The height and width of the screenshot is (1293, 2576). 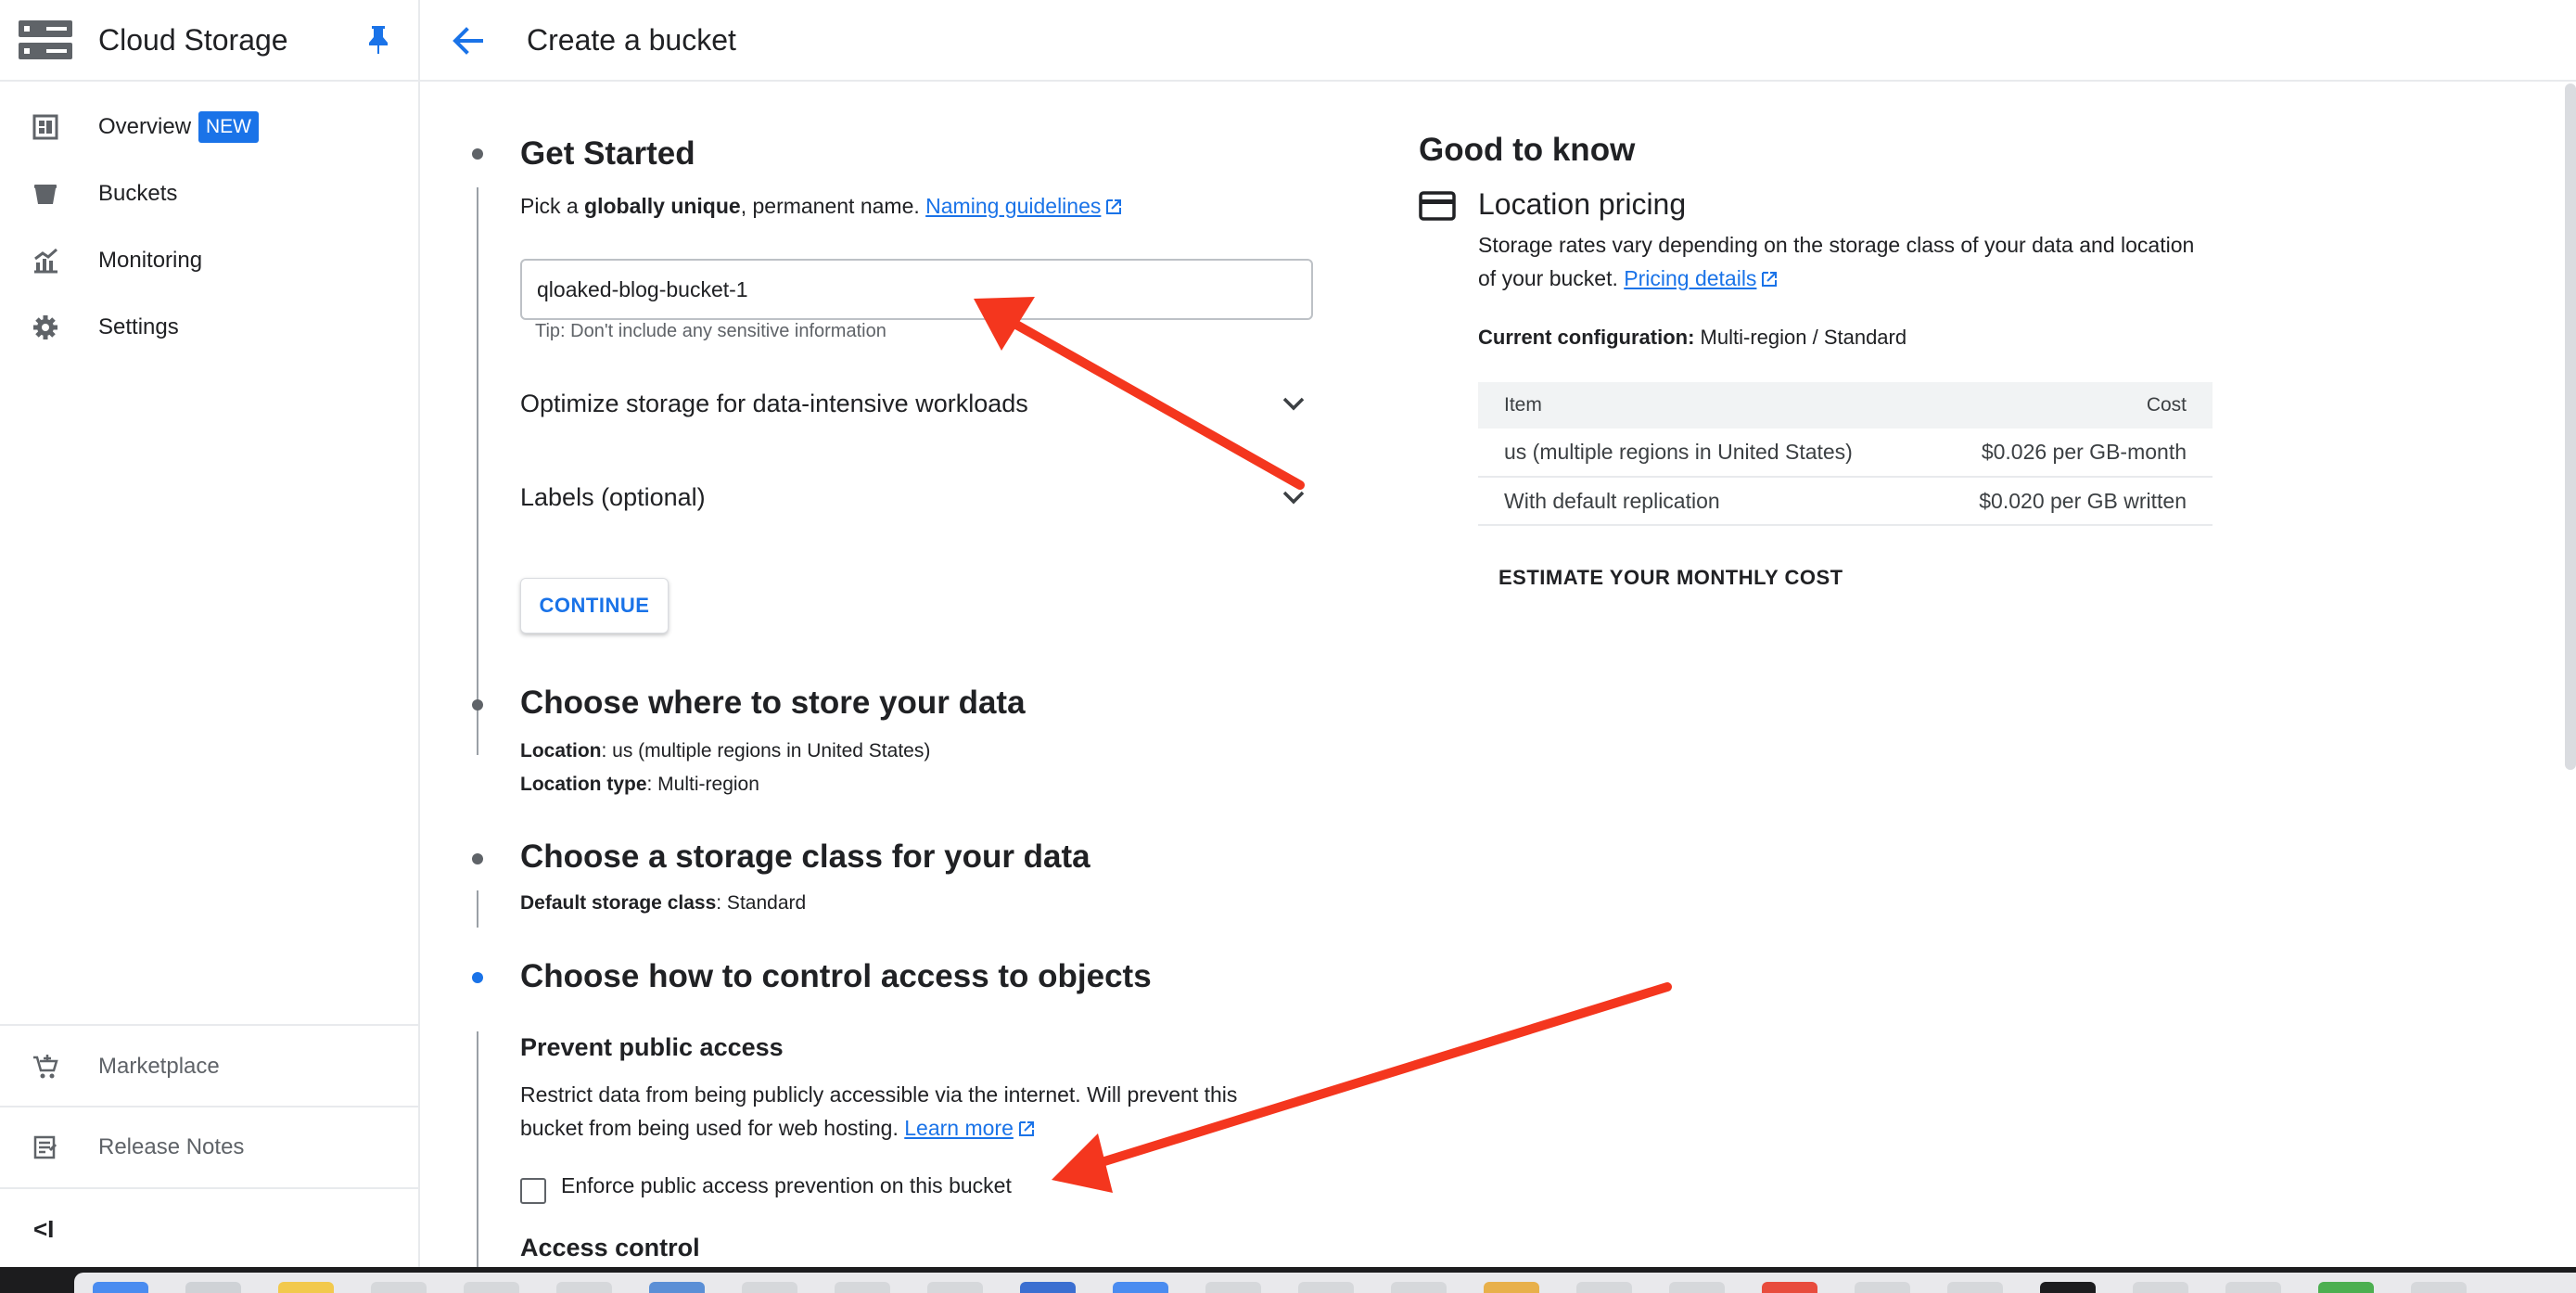 I want to click on step-indicator-active, so click(x=478, y=977).